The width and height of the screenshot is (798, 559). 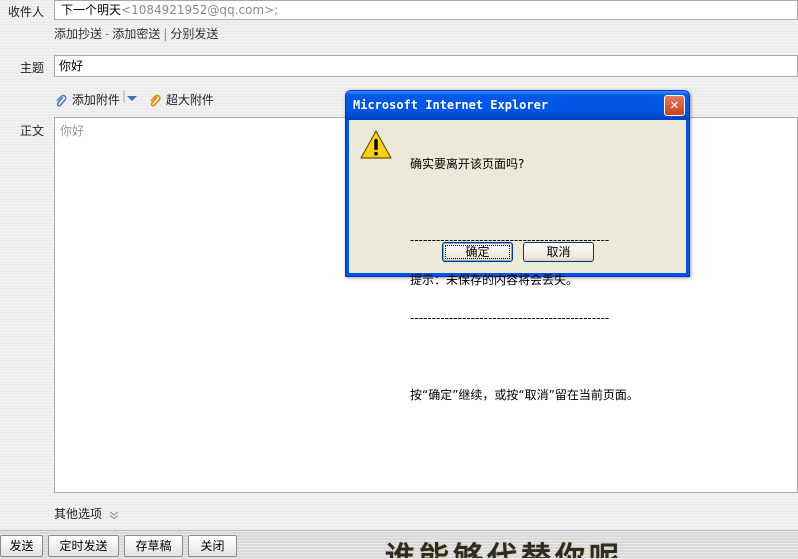 I want to click on add-cc-link: 添加抄送, so click(x=78, y=34).